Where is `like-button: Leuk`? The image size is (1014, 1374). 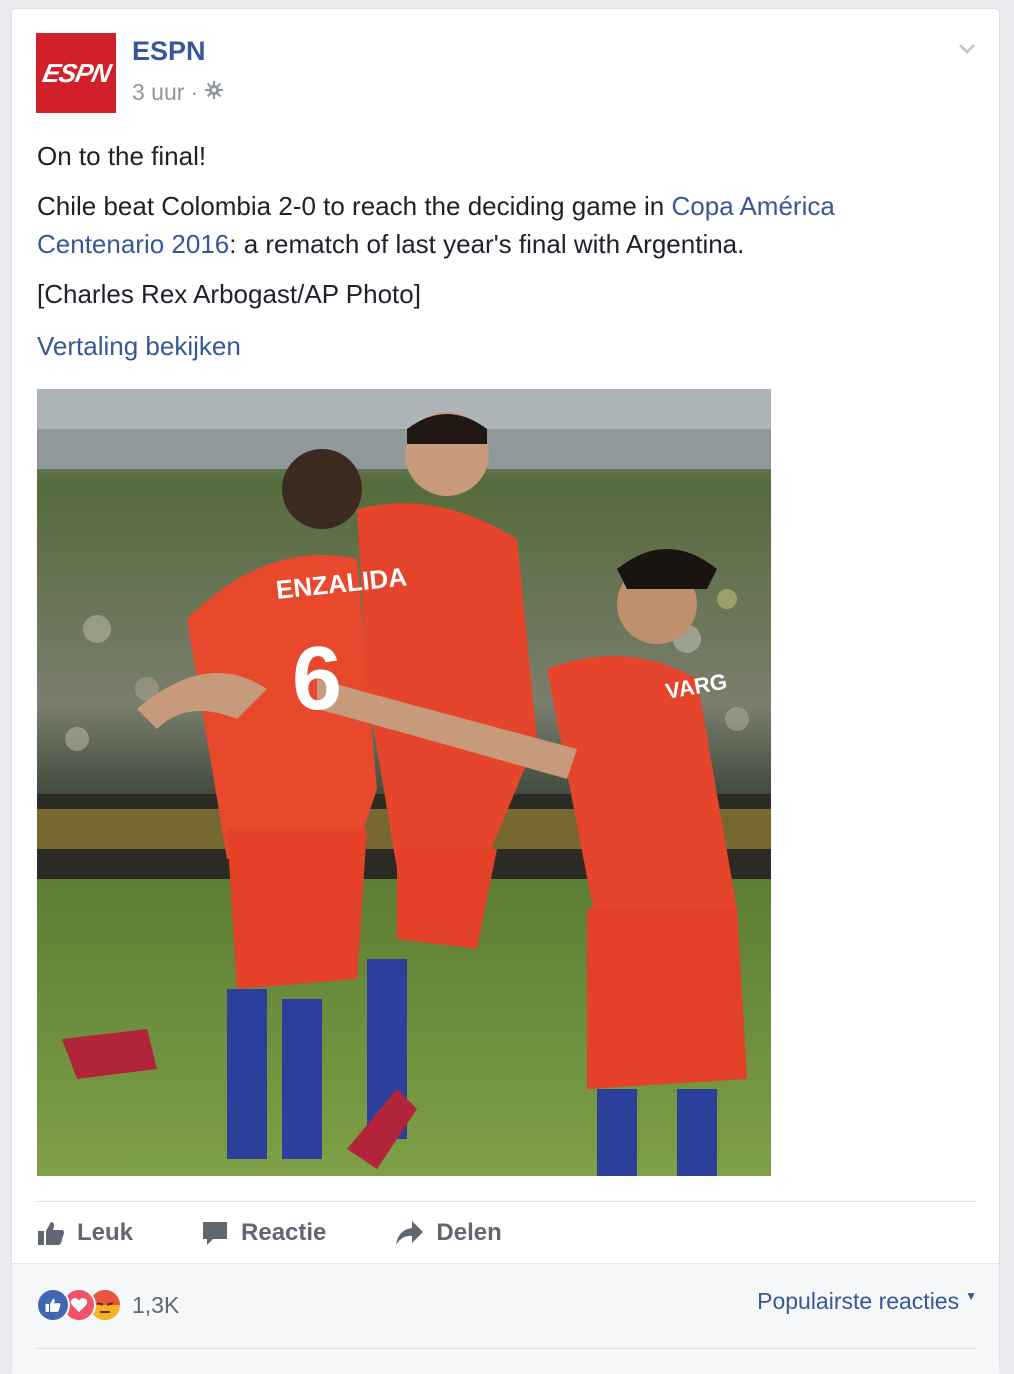 like-button: Leuk is located at coordinates (85, 1233).